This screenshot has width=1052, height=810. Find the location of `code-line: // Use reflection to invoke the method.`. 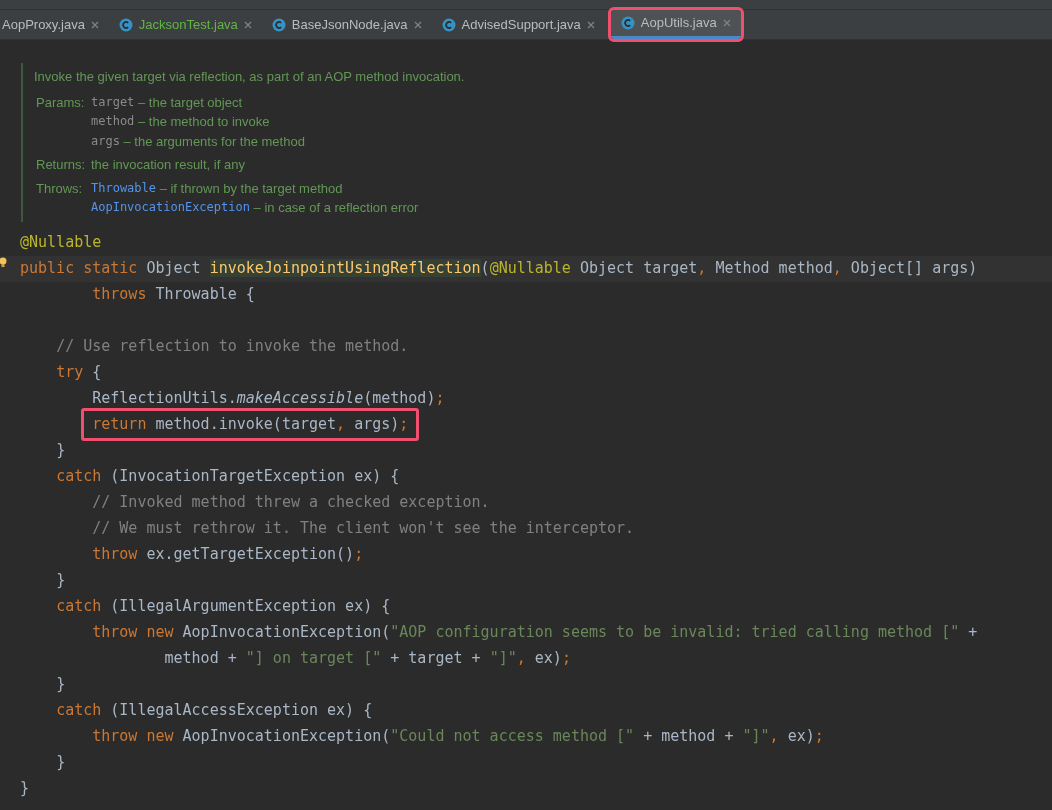

code-line: // Use reflection to invoke the method. is located at coordinates (232, 347).